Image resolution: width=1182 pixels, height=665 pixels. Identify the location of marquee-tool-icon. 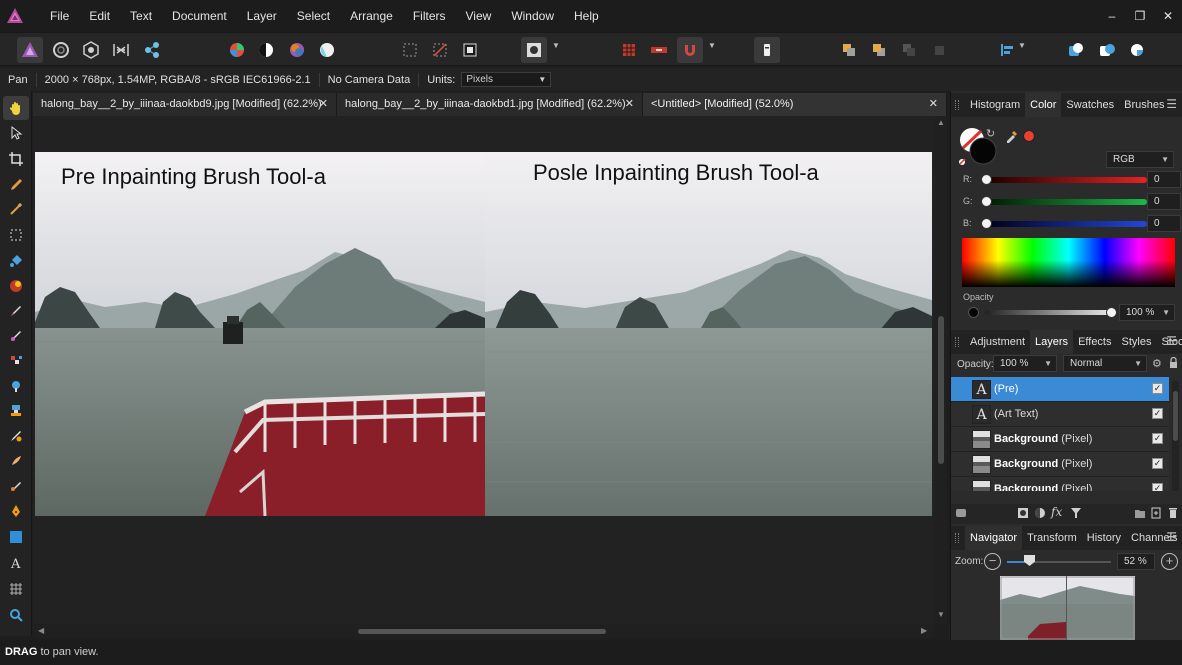
(16, 235).